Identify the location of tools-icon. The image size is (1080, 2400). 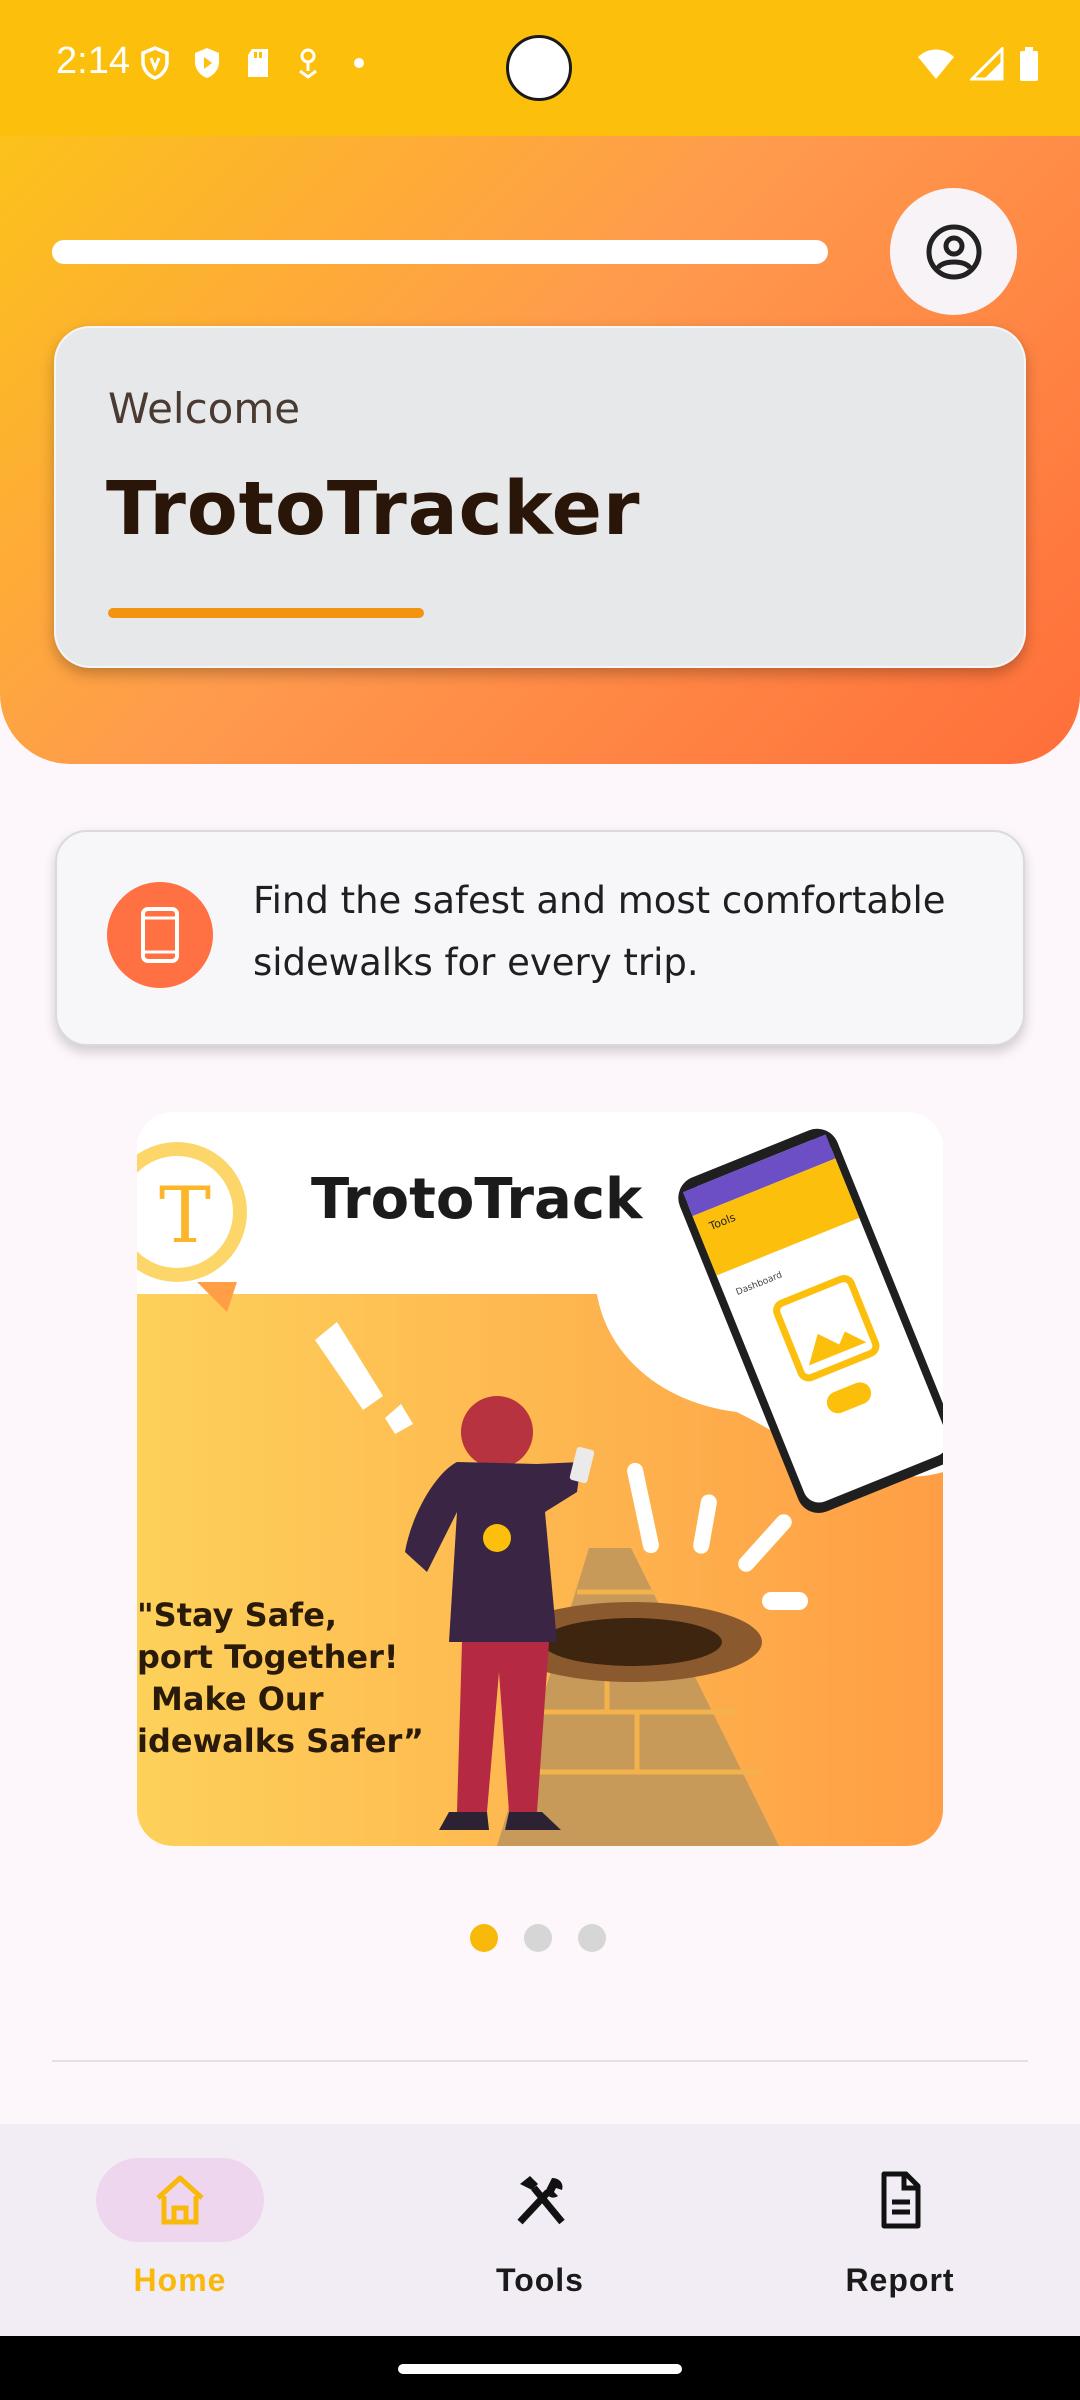
(541, 2200).